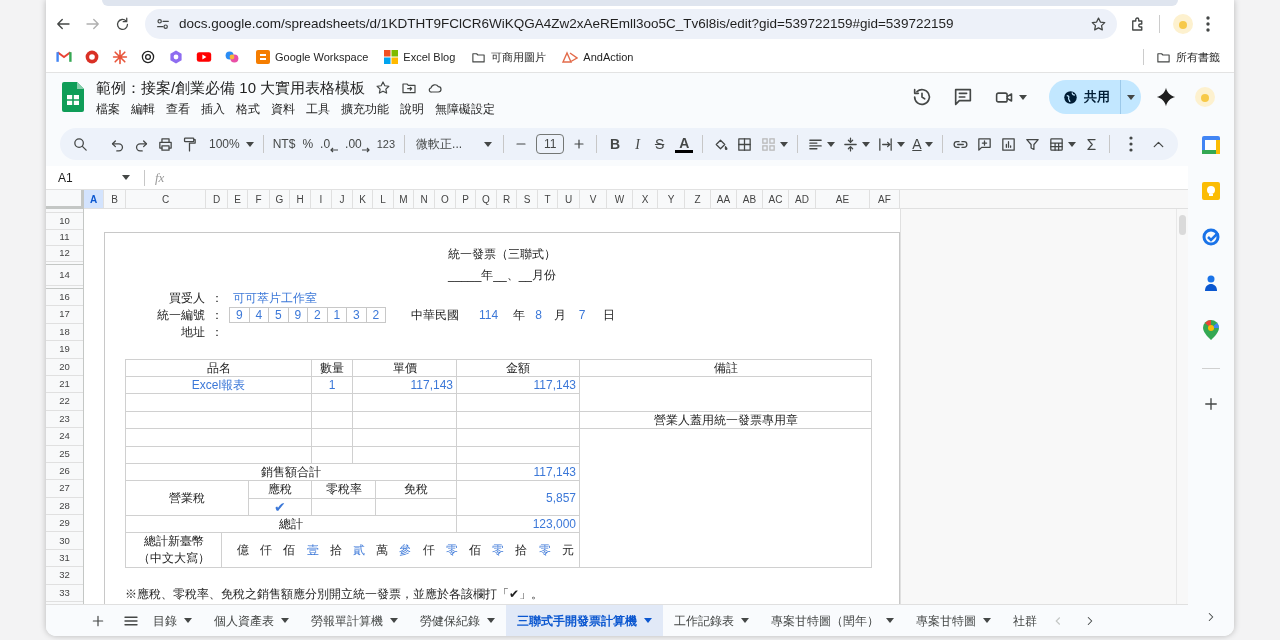 The width and height of the screenshot is (1280, 640). I want to click on sheet-tab: 勞報單計算機, so click(354, 620).